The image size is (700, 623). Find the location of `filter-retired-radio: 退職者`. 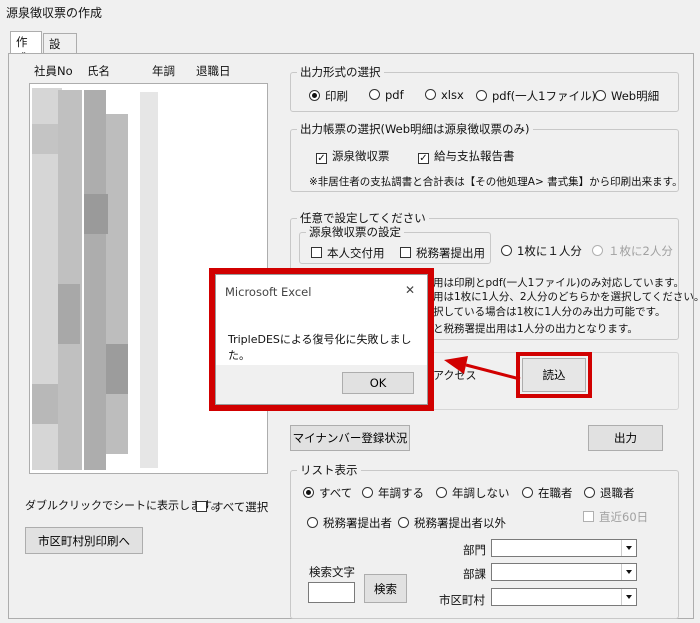

filter-retired-radio: 退職者 is located at coordinates (609, 493).